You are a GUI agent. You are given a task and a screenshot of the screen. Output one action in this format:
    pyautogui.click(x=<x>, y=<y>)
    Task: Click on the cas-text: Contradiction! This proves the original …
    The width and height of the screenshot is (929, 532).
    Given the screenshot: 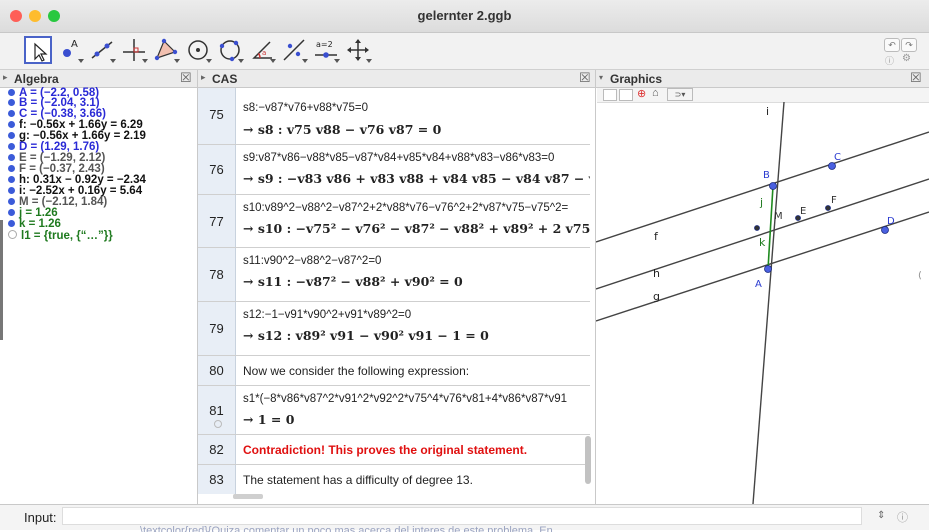 What is the action you would take?
    pyautogui.click(x=385, y=450)
    